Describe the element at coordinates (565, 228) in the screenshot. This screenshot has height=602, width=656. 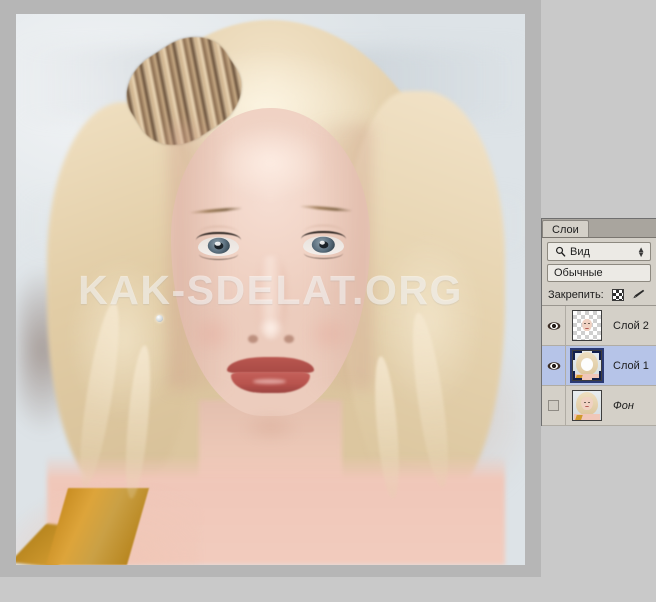
I see `tab-layers: Слои` at that location.